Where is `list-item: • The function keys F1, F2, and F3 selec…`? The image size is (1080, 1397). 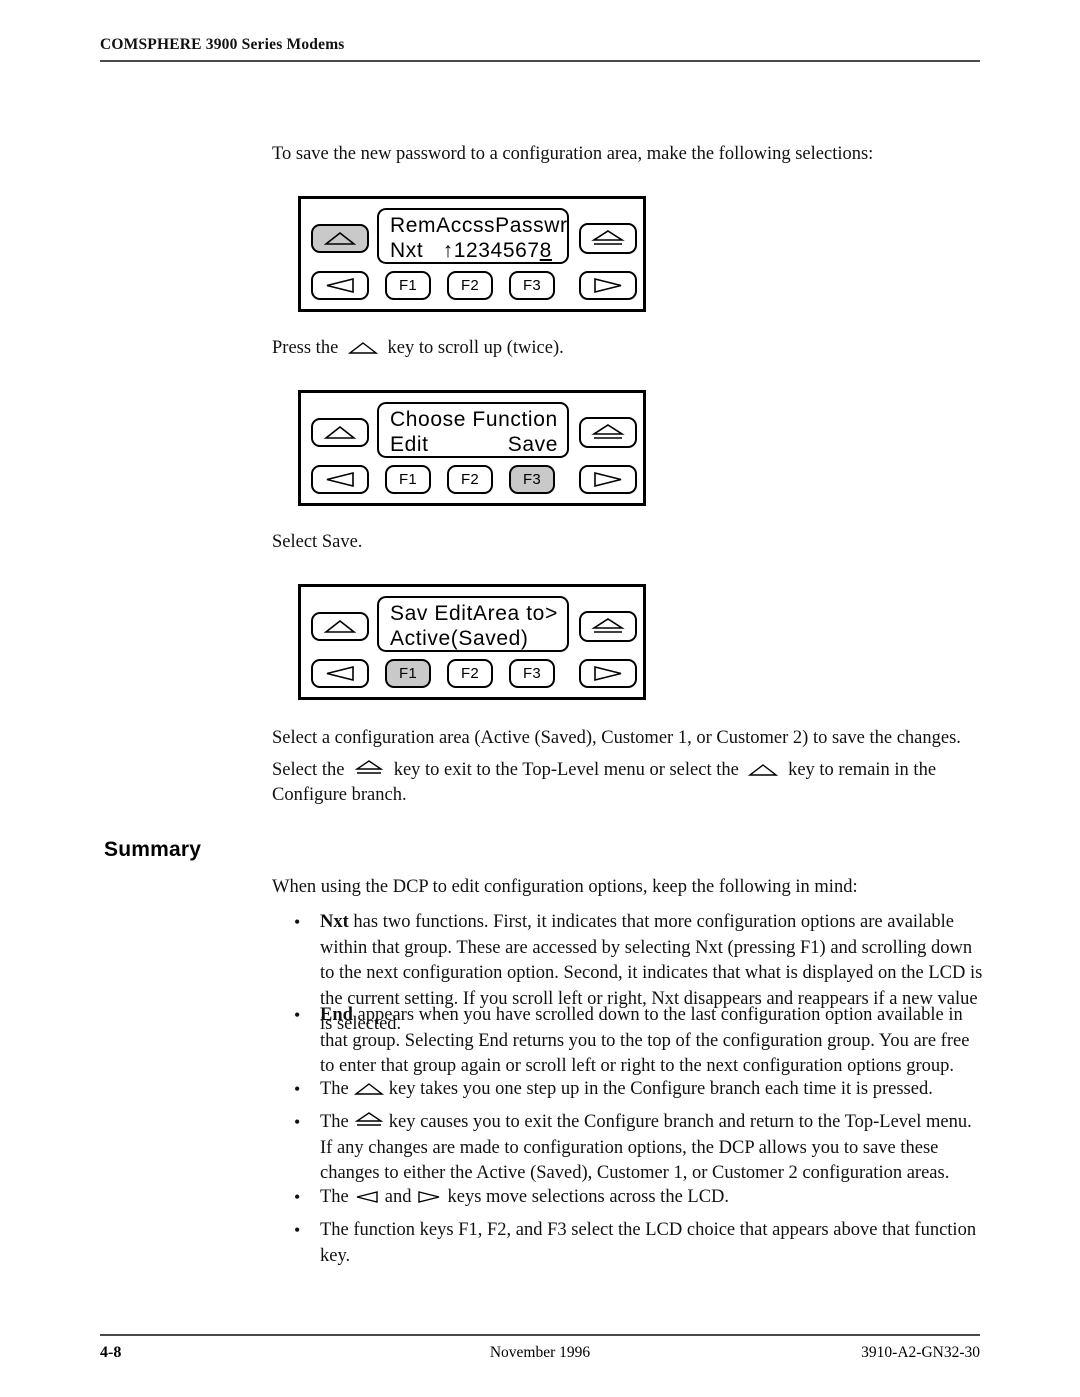 list-item: • The function keys F1, F2, and F3 selec… is located at coordinates (628, 1243).